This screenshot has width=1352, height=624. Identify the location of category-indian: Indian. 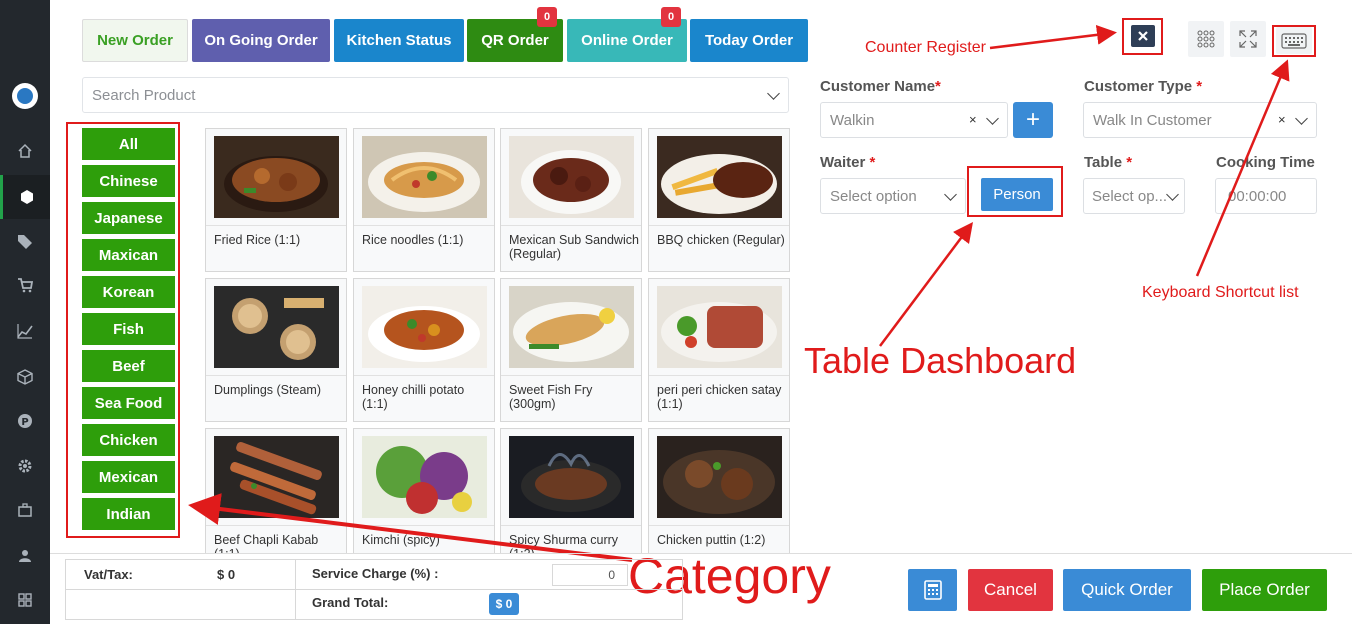
(128, 514).